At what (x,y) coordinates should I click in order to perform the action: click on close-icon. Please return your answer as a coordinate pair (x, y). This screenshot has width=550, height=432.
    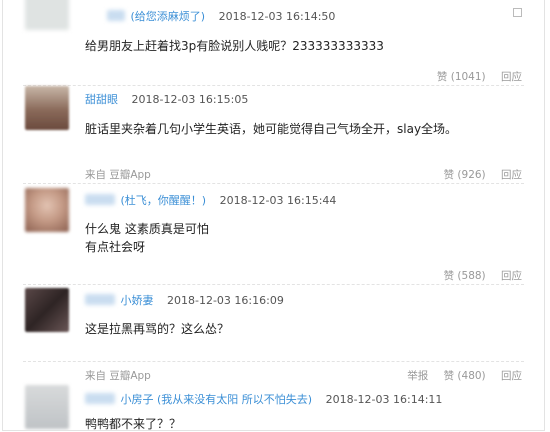
    Looking at the image, I should click on (517, 12).